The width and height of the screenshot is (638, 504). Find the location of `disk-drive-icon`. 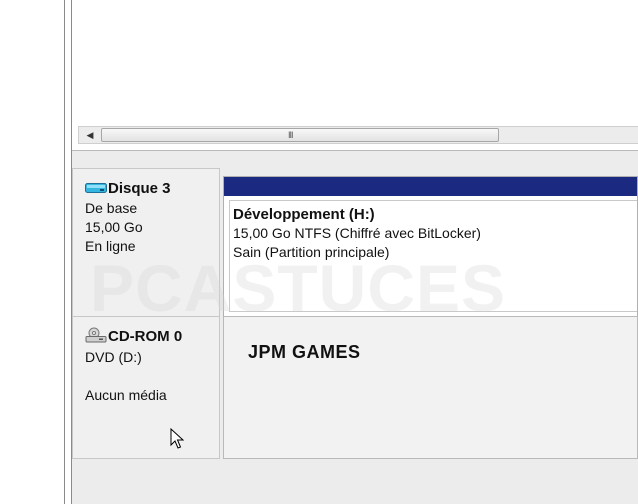

disk-drive-icon is located at coordinates (96, 189).